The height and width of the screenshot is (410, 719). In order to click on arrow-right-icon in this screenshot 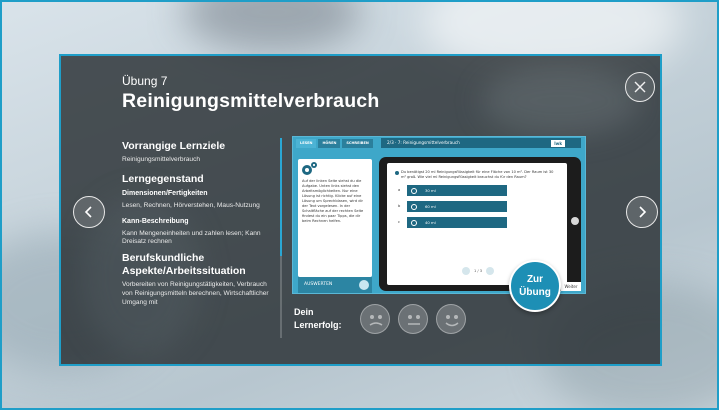, I will do `click(364, 285)`.